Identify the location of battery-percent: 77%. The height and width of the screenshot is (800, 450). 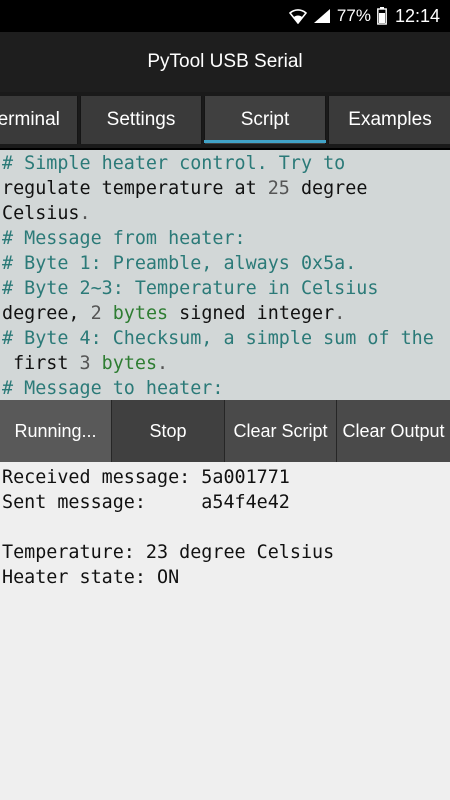
(353, 15).